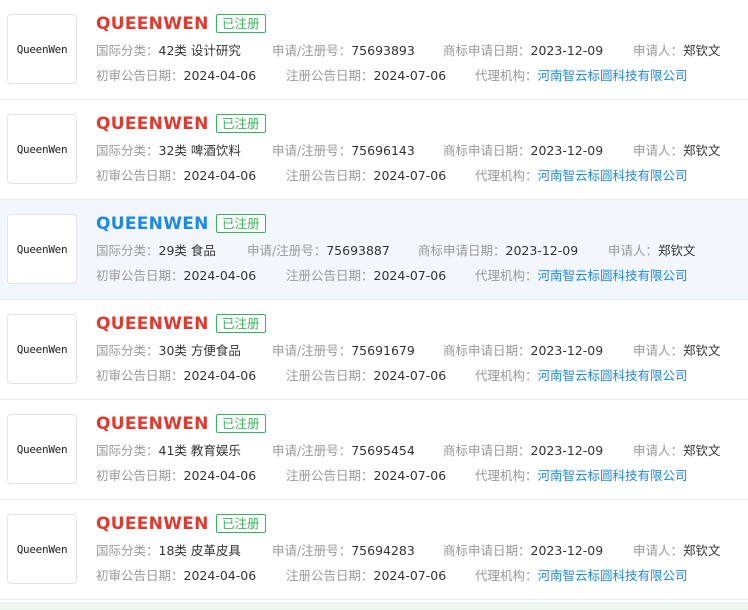  Describe the element at coordinates (343, 550) in the screenshot. I see `reg-no-field: 申请/注册号：75694283` at that location.